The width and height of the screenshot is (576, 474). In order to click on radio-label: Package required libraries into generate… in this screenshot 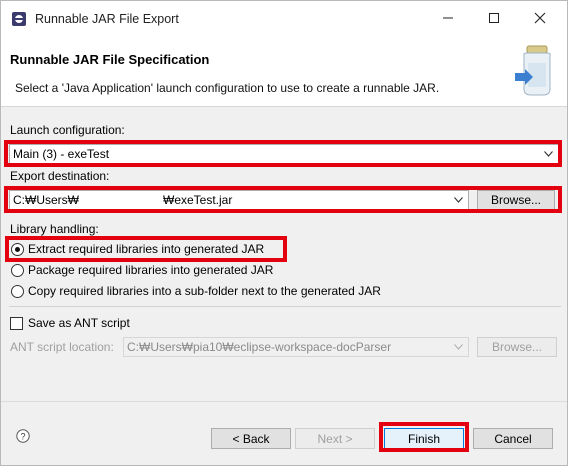, I will do `click(151, 270)`.